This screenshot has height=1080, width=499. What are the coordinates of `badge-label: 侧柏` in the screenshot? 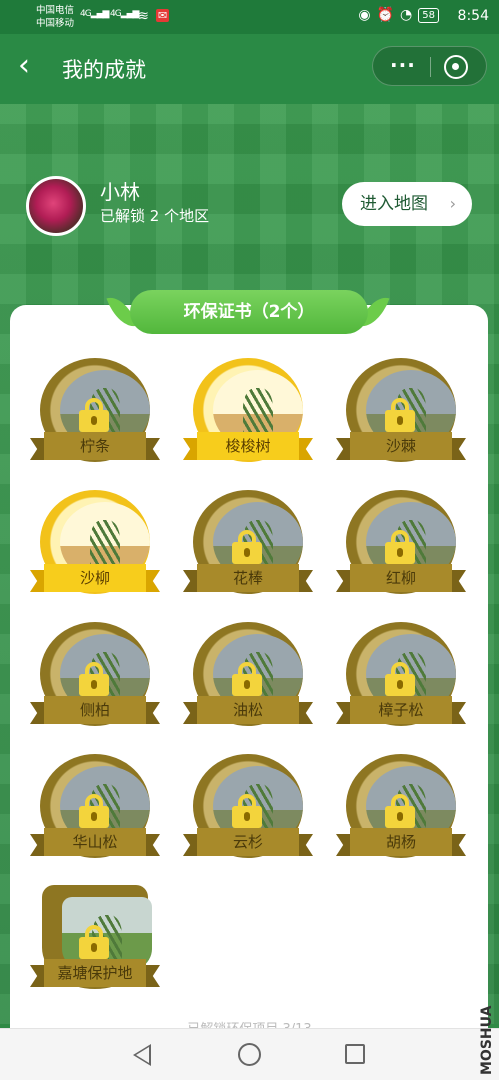 It's located at (95, 710).